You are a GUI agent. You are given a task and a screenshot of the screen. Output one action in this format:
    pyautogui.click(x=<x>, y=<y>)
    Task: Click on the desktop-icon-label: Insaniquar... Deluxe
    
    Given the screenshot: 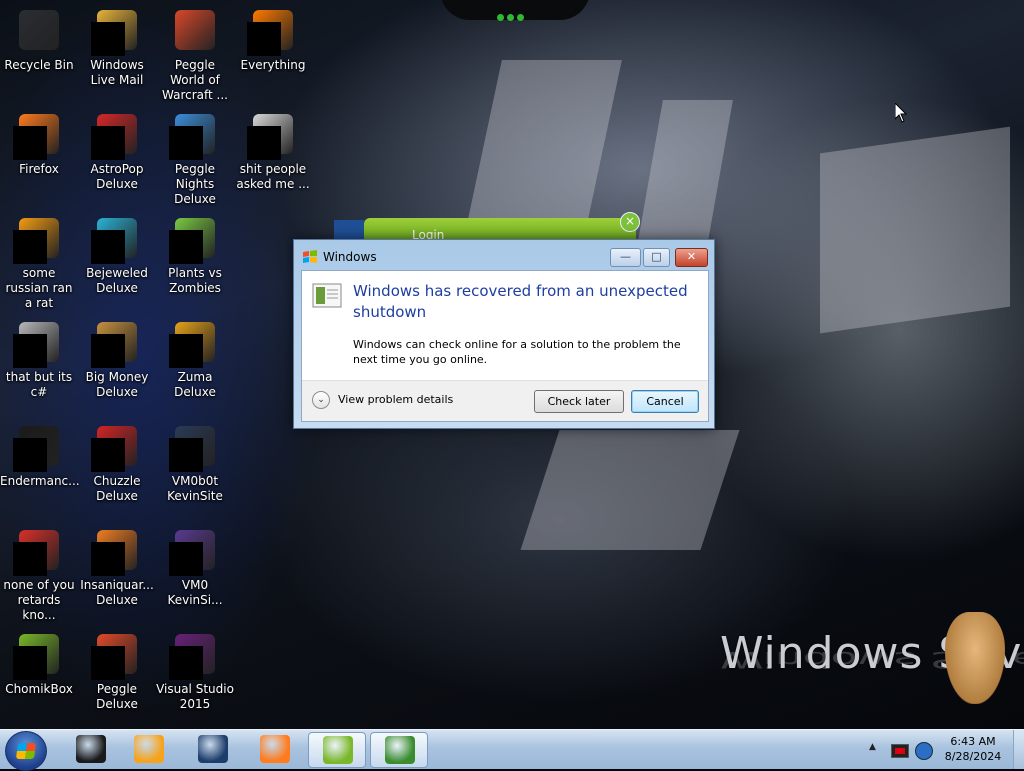 What is the action you would take?
    pyautogui.click(x=117, y=592)
    